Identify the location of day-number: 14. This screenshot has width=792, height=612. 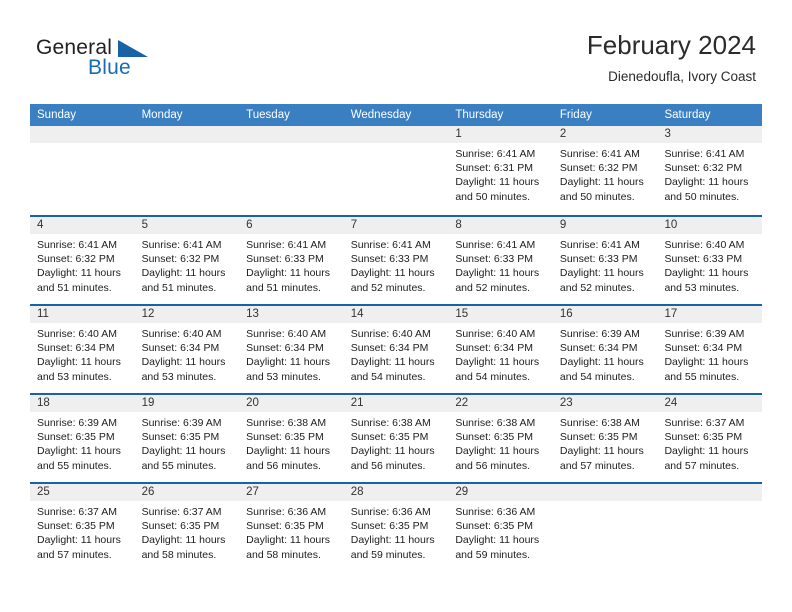
(357, 314).